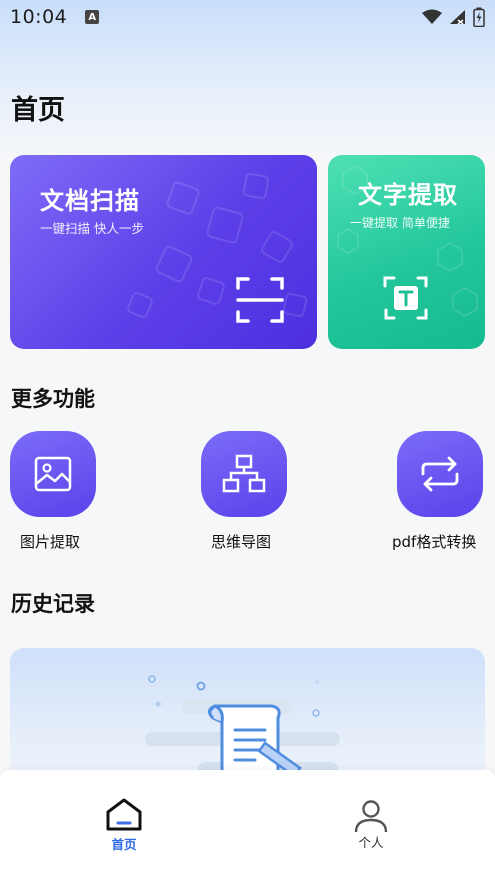 The height and width of the screenshot is (880, 495). I want to click on feature-mind-map: 思维导图, so click(261, 493).